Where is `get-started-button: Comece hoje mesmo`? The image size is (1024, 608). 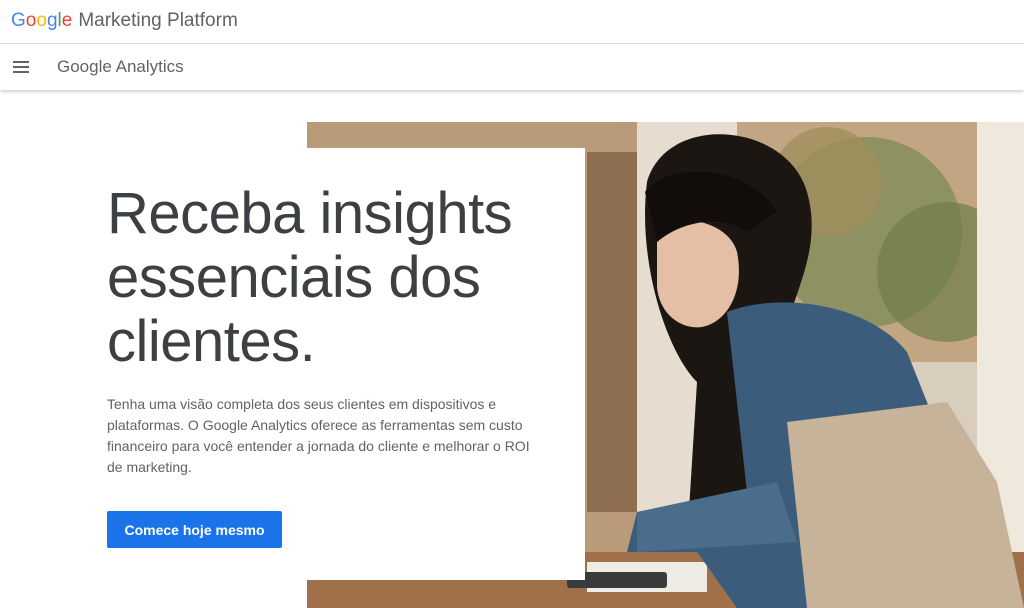 get-started-button: Comece hoje mesmo is located at coordinates (194, 529).